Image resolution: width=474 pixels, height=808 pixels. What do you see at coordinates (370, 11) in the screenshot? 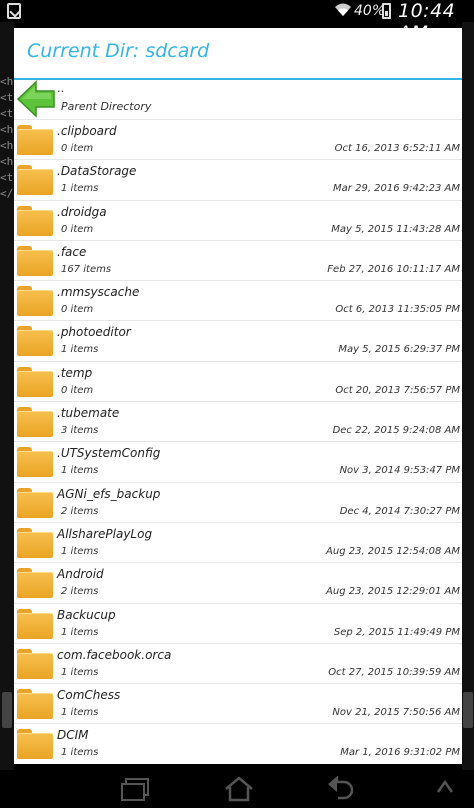
I see `battery-percent: 40%` at bounding box center [370, 11].